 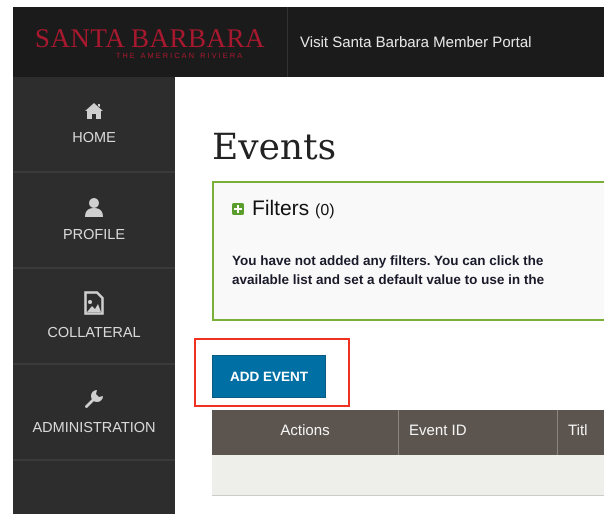 What do you see at coordinates (94, 221) in the screenshot?
I see `sidebar-item: PROFILE` at bounding box center [94, 221].